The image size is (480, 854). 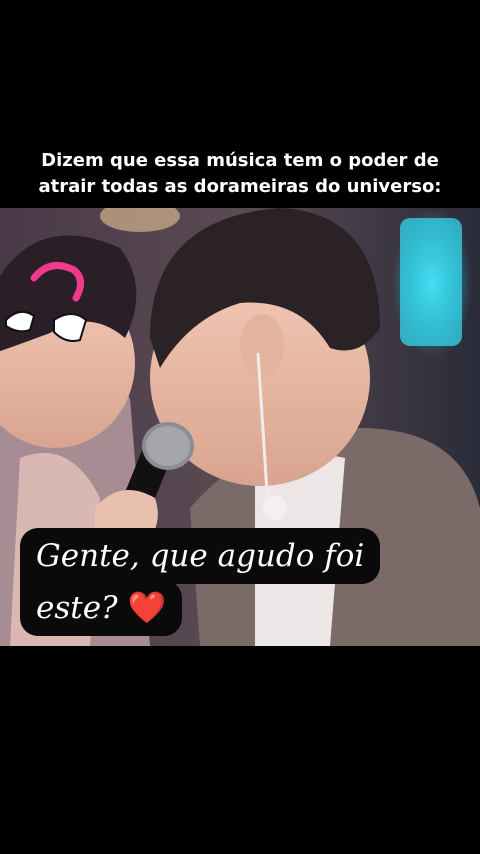 What do you see at coordinates (101, 608) in the screenshot?
I see `overlay-caption-line-2: este? ❤️` at bounding box center [101, 608].